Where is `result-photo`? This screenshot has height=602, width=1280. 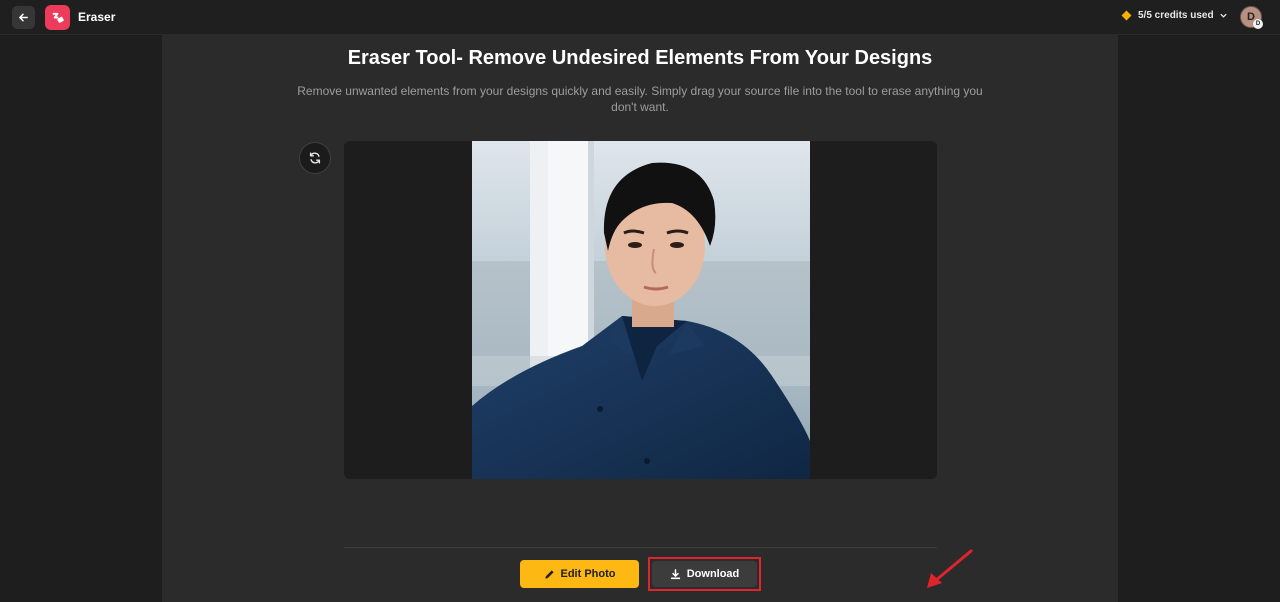 result-photo is located at coordinates (641, 310).